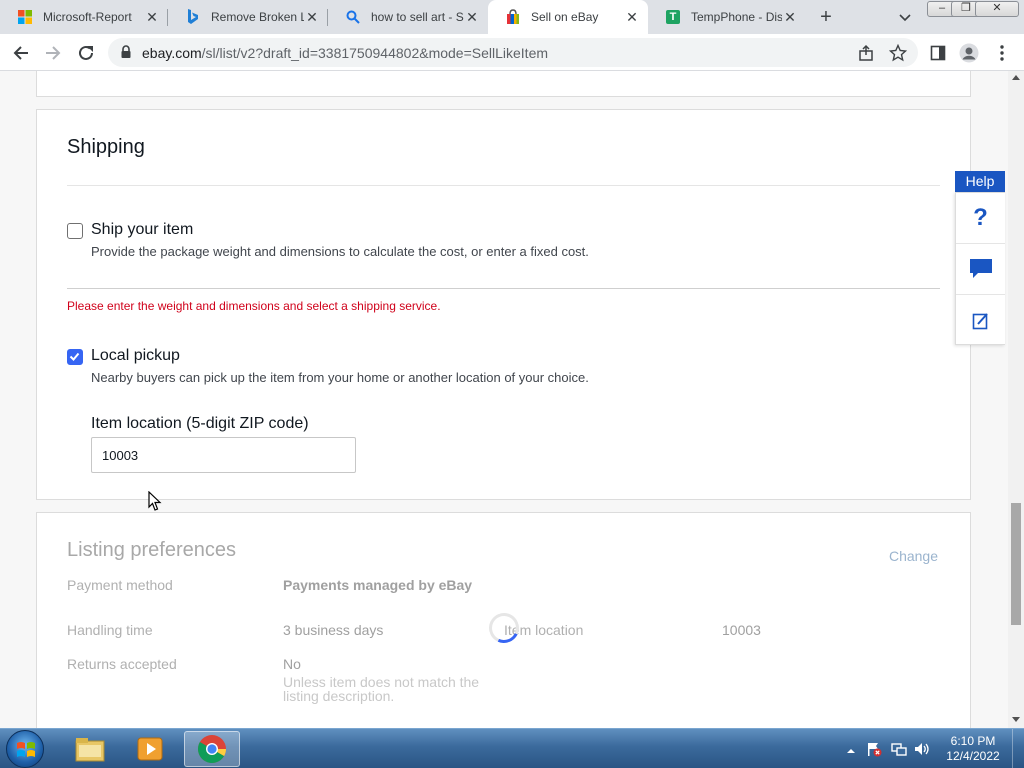 The width and height of the screenshot is (1024, 768). I want to click on media-player-icon, so click(150, 749).